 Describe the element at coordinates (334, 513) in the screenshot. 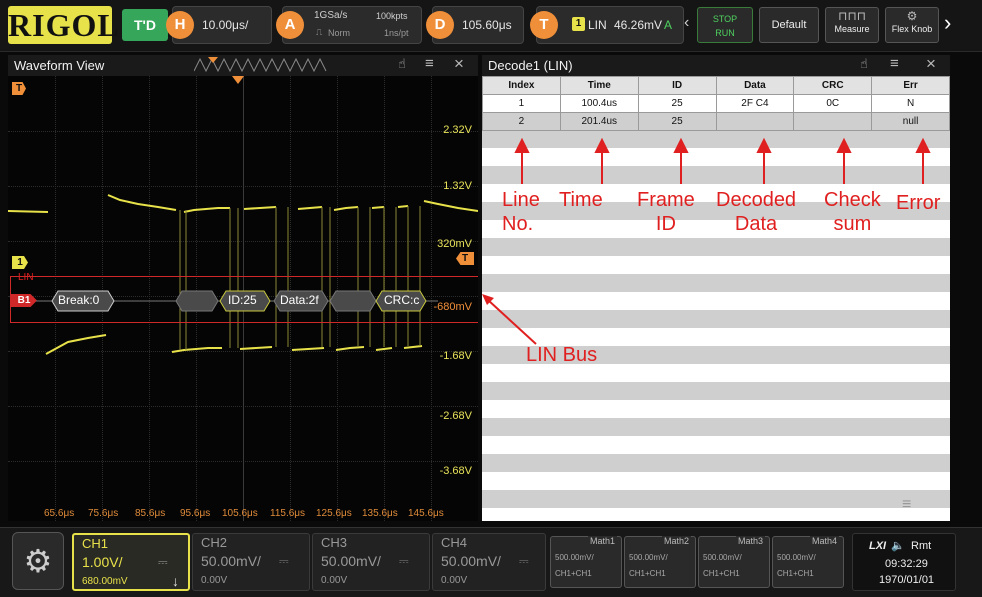

I see `time-label: 125.6μs` at that location.